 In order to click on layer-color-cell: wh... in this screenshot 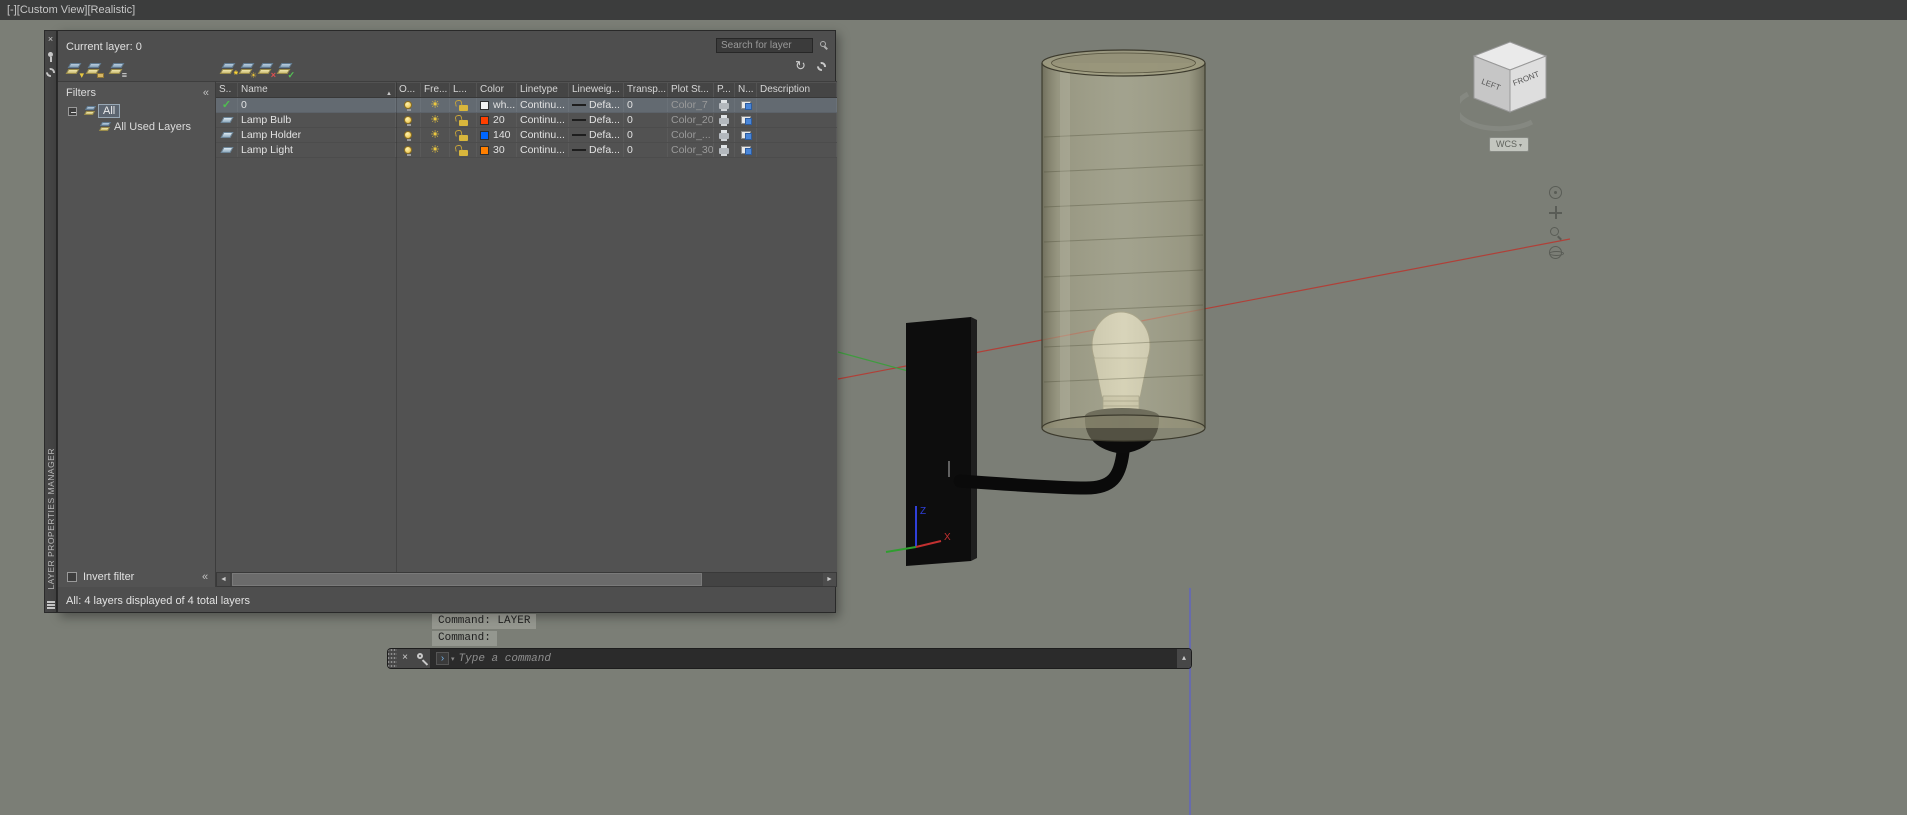, I will do `click(497, 105)`.